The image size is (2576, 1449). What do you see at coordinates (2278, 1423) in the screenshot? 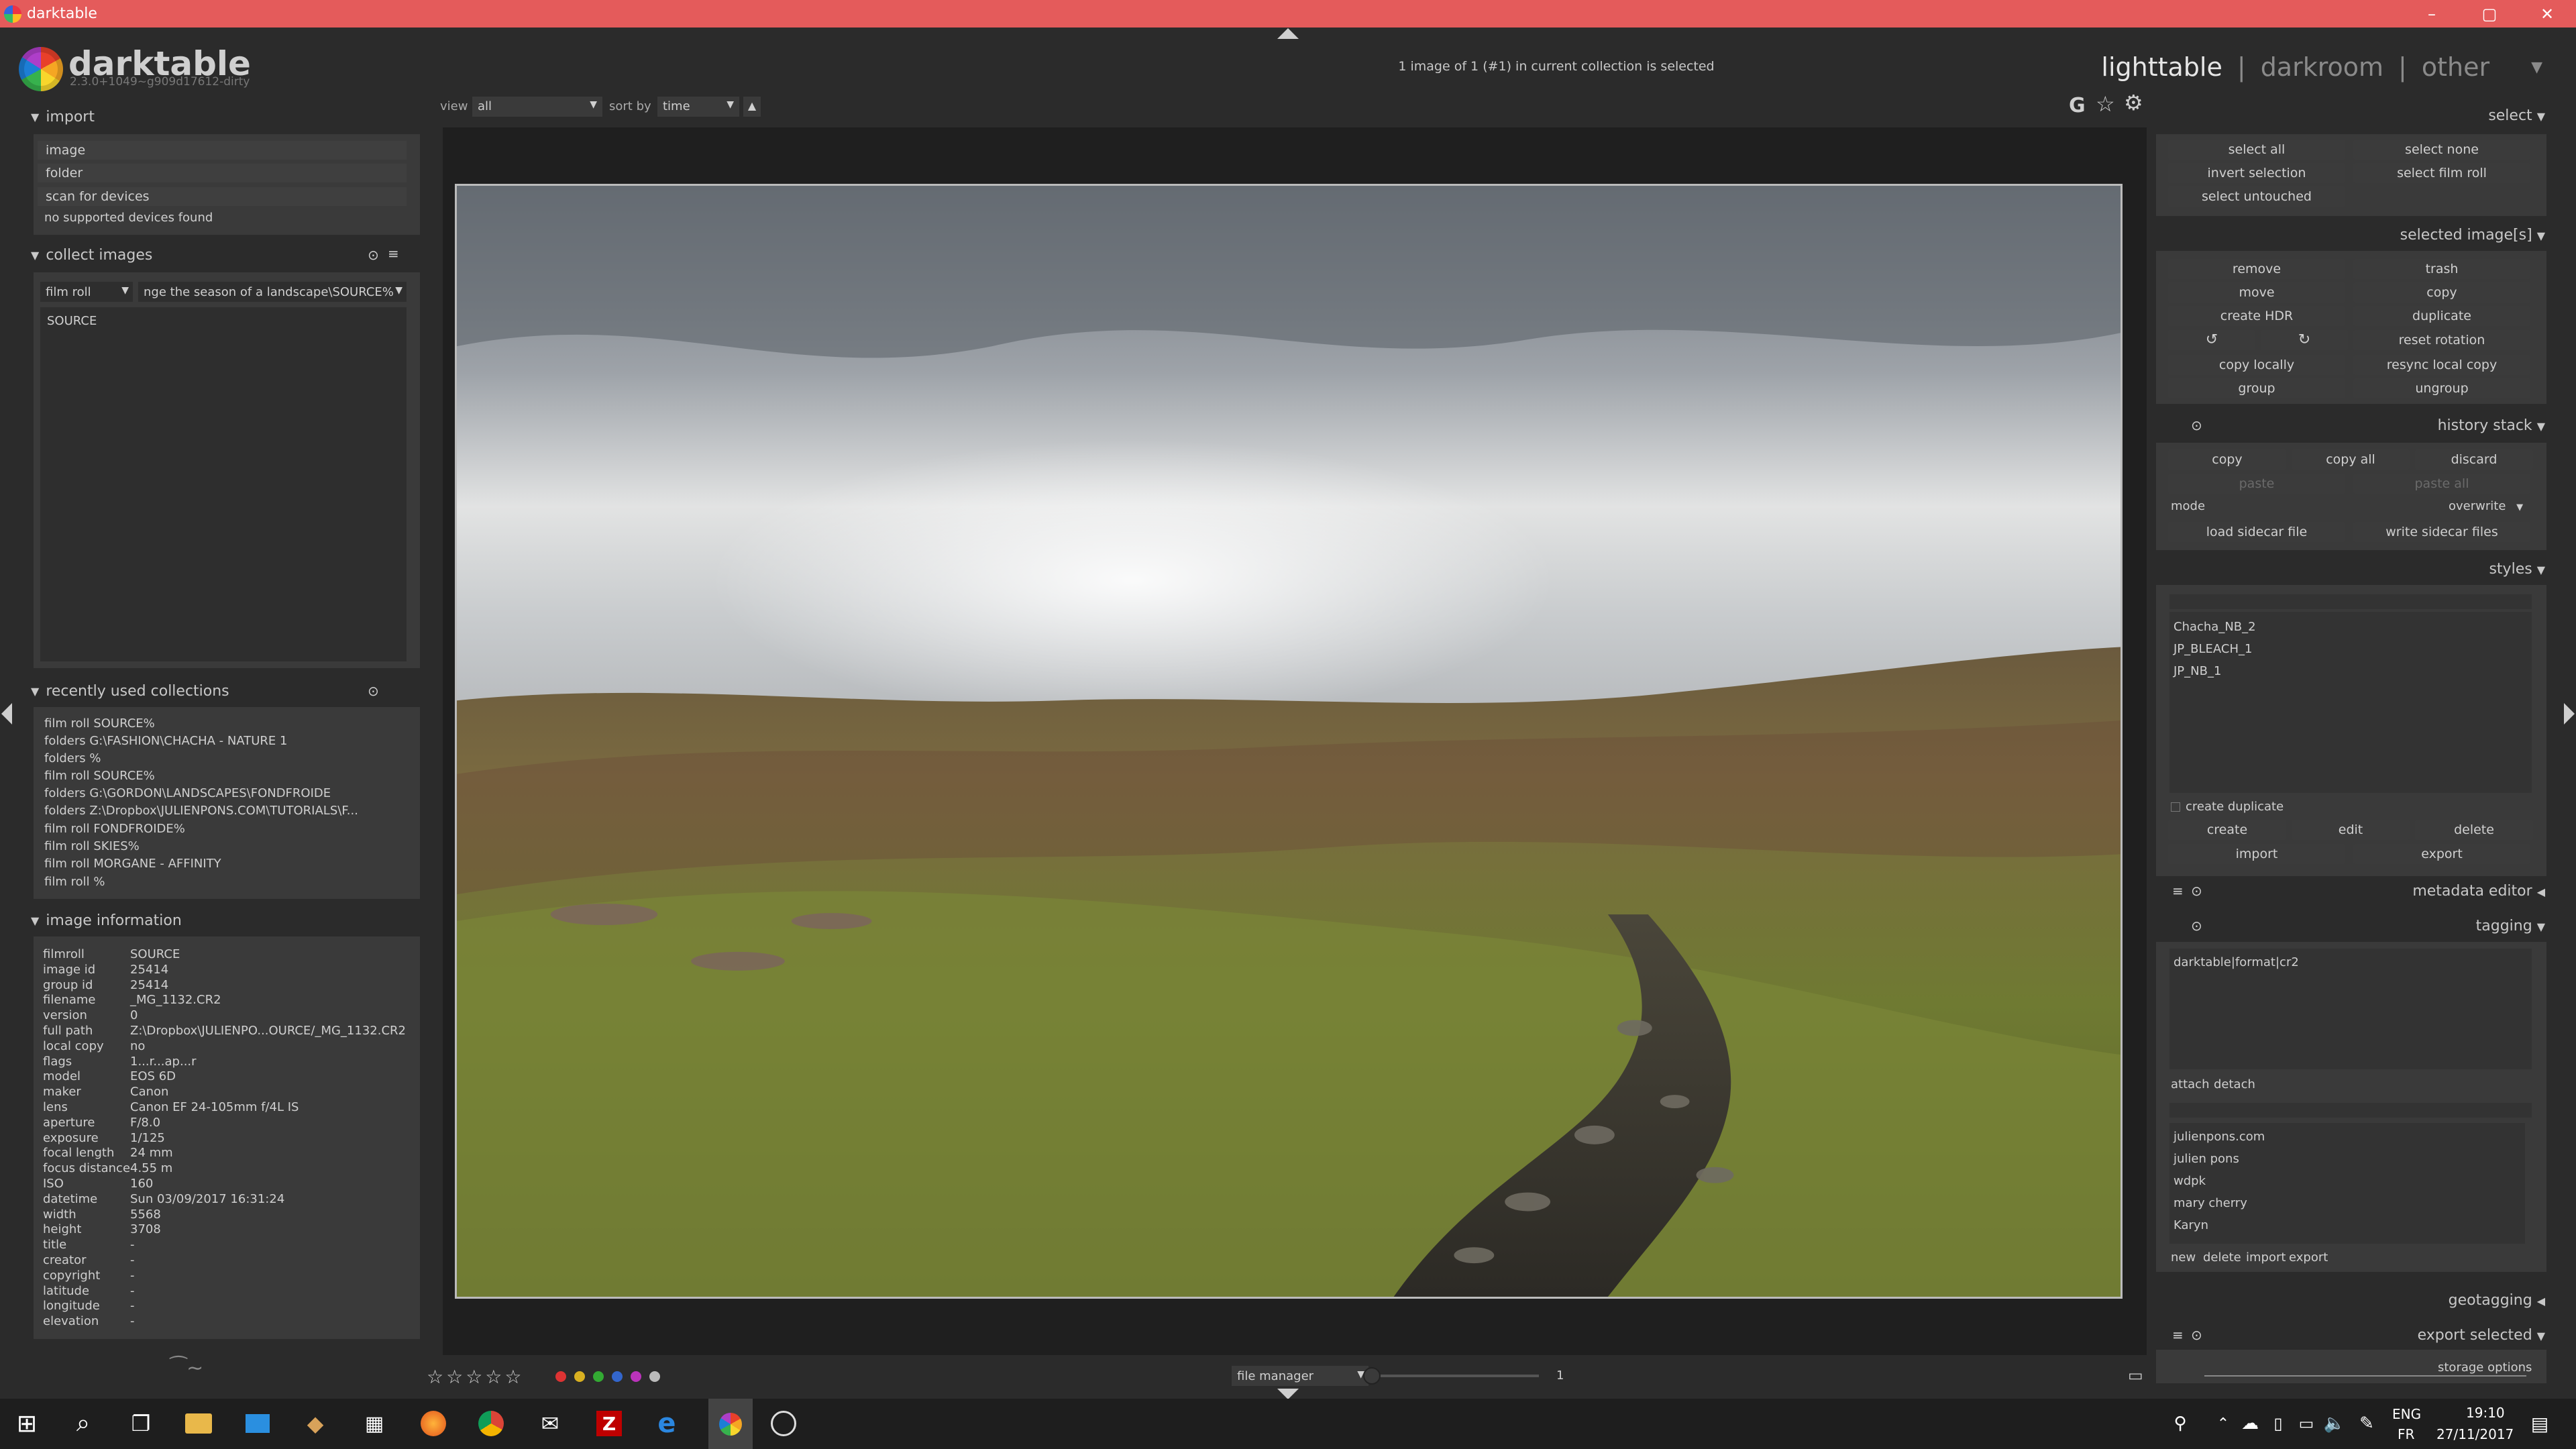
I see `battery-icon: ▯` at bounding box center [2278, 1423].